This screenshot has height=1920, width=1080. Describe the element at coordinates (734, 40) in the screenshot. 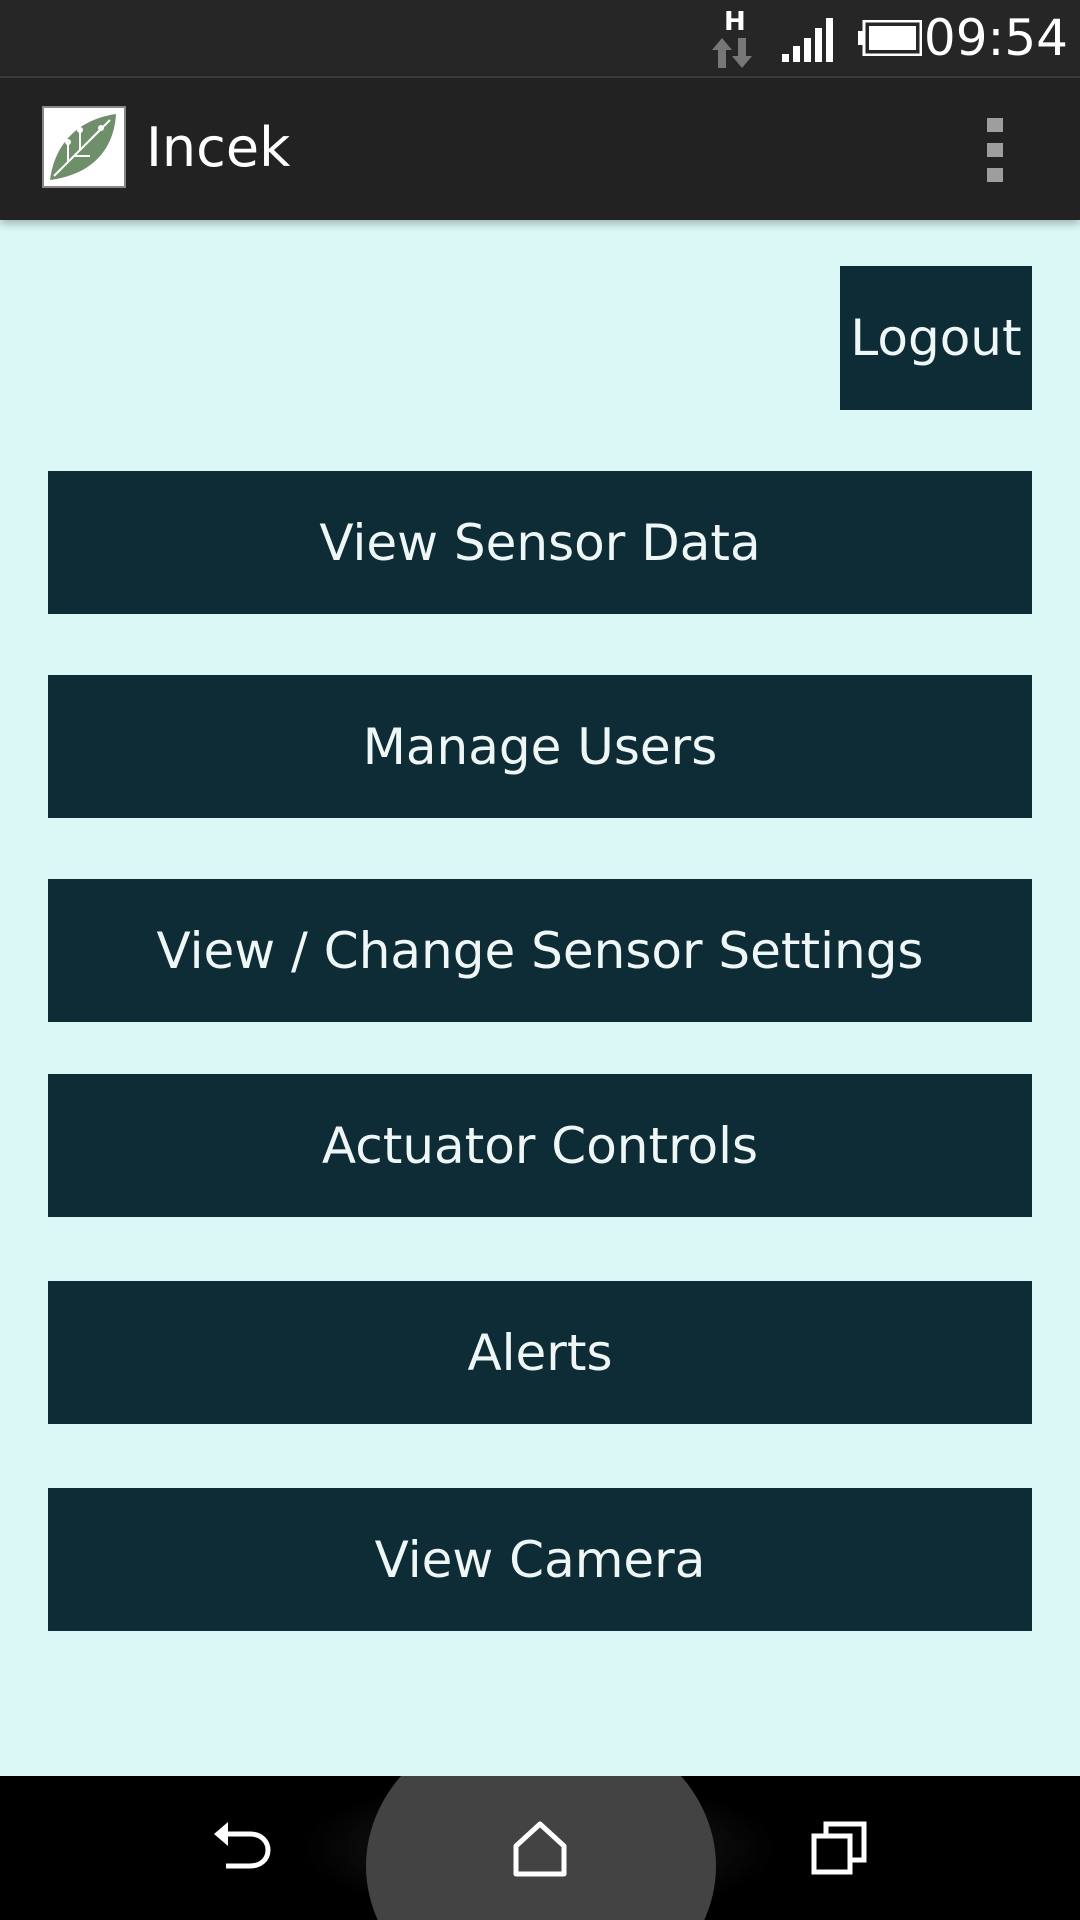

I see `data-network-icon: H` at that location.